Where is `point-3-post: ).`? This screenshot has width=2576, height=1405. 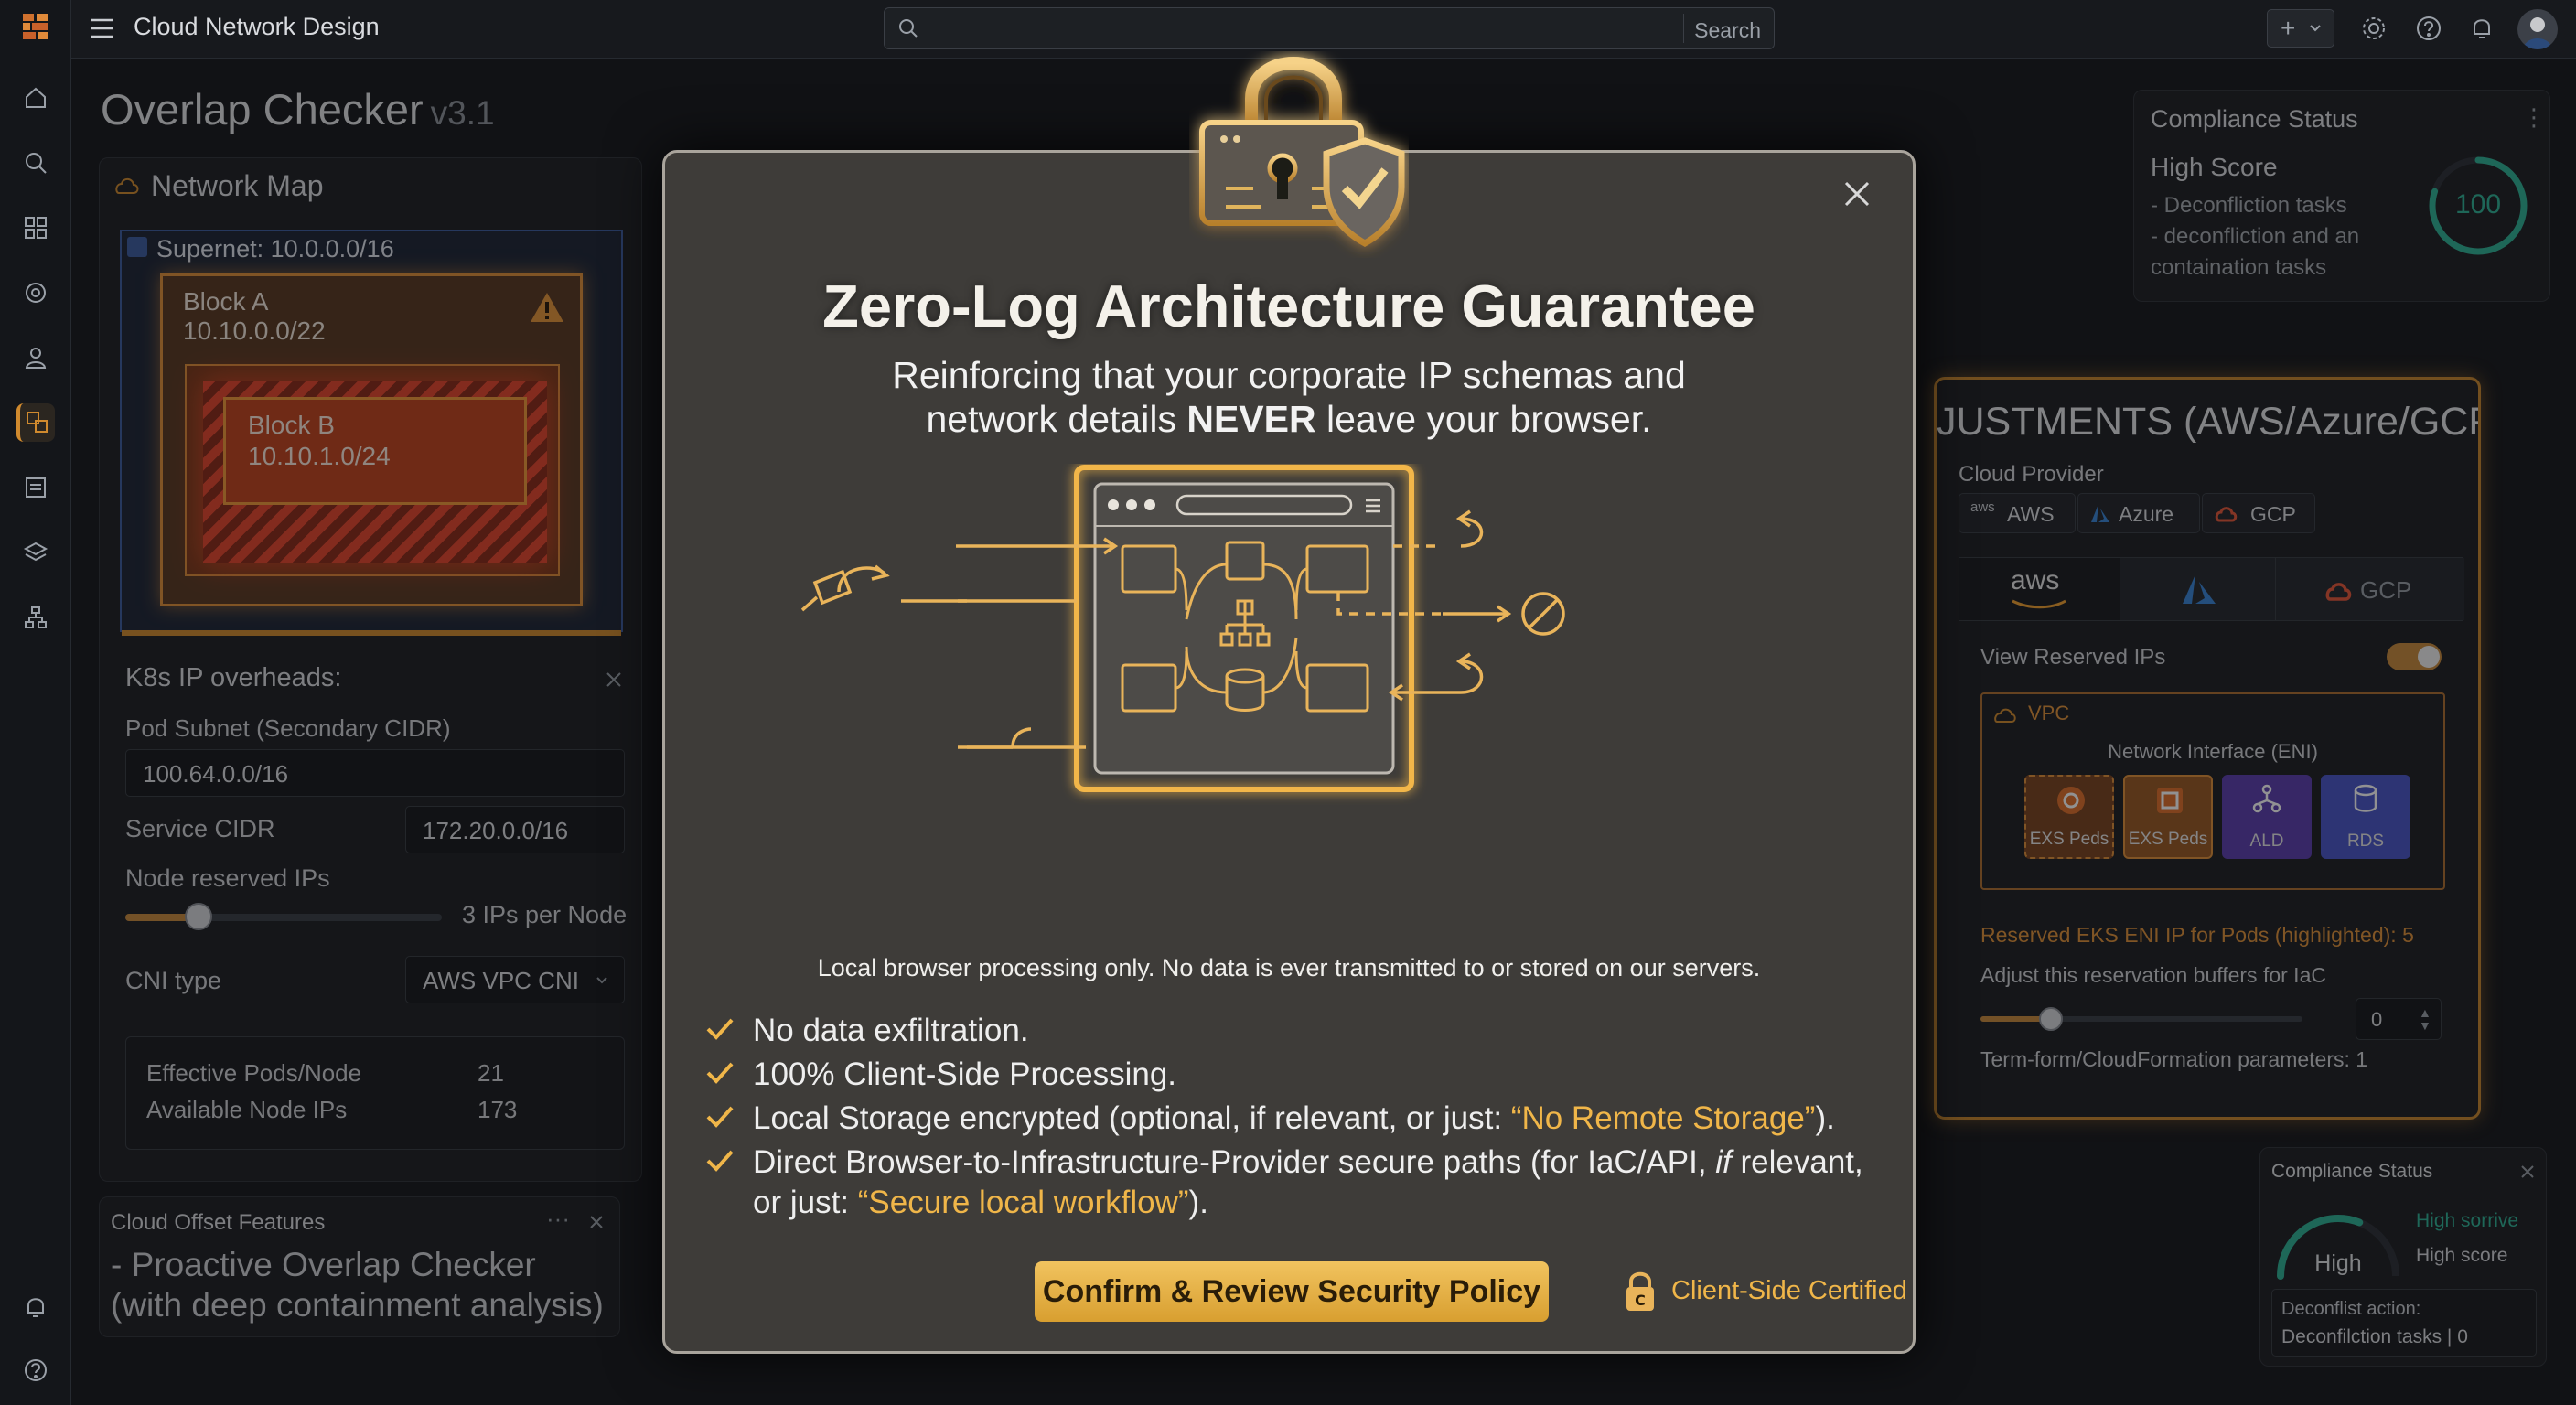
point-3-post: ). is located at coordinates (1825, 1118).